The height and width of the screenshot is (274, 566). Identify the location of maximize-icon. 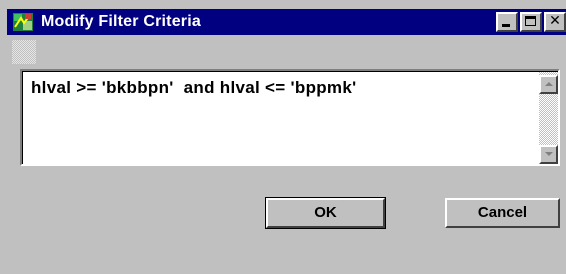
(530, 21).